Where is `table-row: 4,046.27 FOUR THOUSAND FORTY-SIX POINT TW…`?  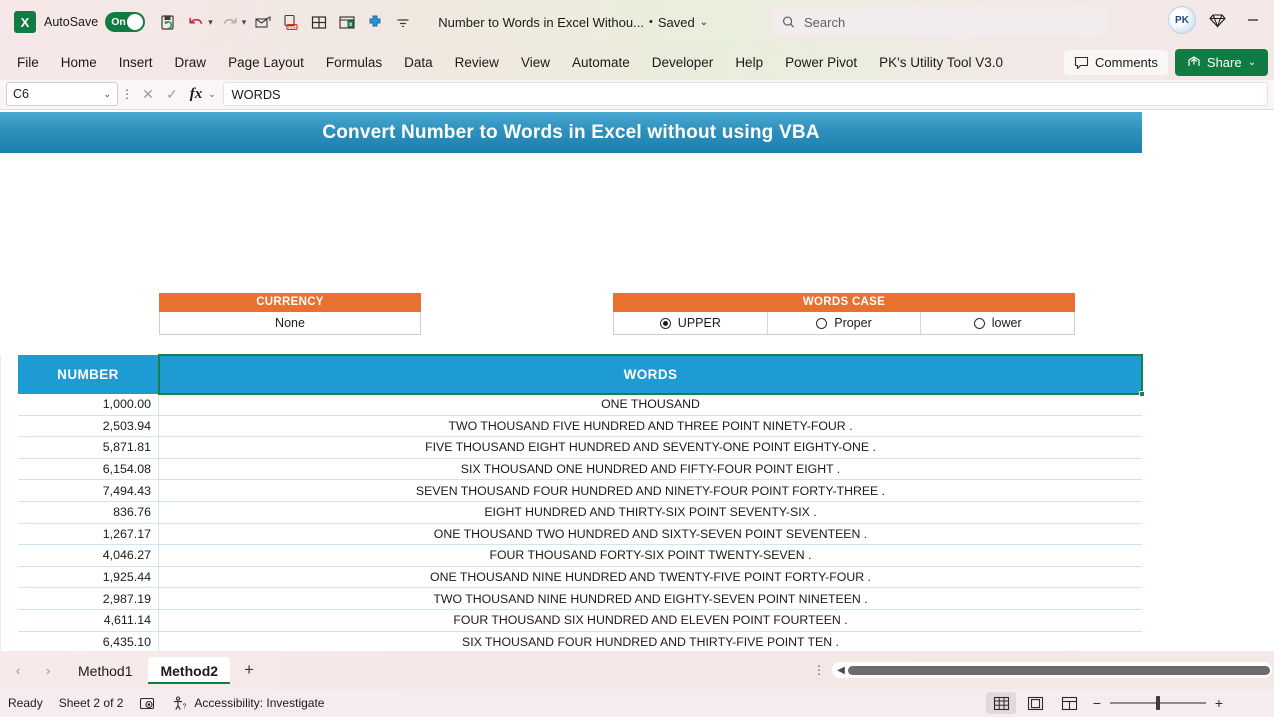
table-row: 4,046.27 FOUR THOUSAND FORTY-SIX POINT TW… is located at coordinates (580, 556).